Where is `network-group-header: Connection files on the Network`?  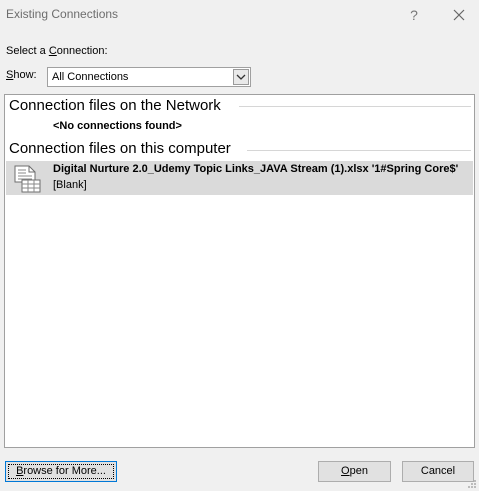 network-group-header: Connection files on the Network is located at coordinates (115, 105).